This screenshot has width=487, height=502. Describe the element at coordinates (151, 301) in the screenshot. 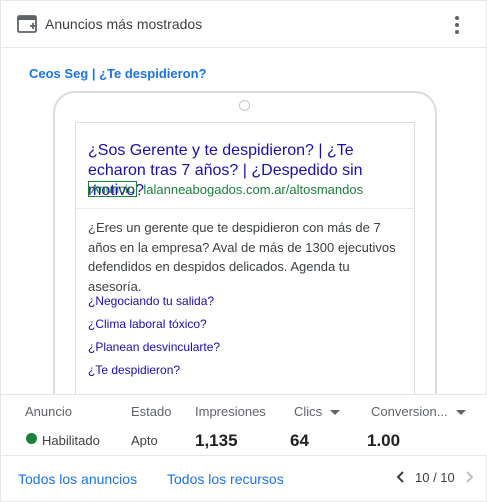

I see `sitelink: ¿Negociando tu salida?` at that location.